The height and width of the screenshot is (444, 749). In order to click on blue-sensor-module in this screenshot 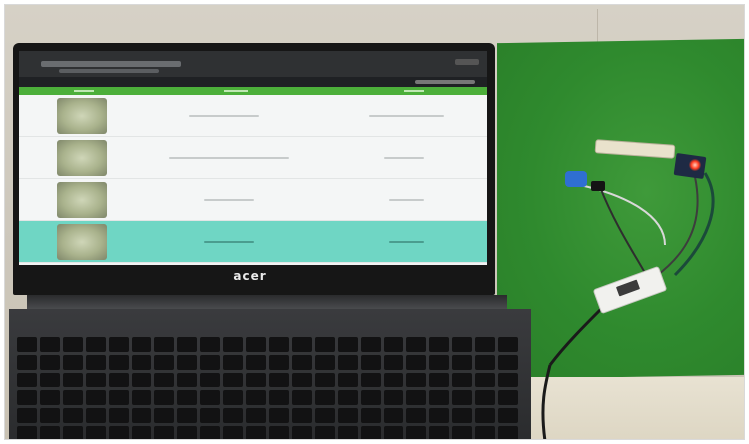, I will do `click(576, 179)`.